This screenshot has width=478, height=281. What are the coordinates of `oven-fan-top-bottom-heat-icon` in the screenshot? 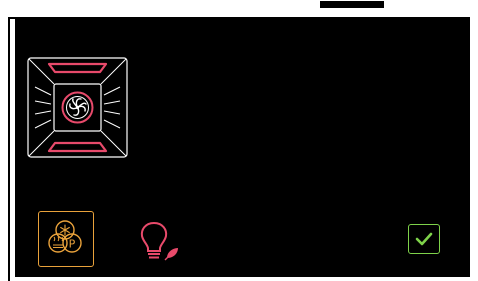 It's located at (77, 107).